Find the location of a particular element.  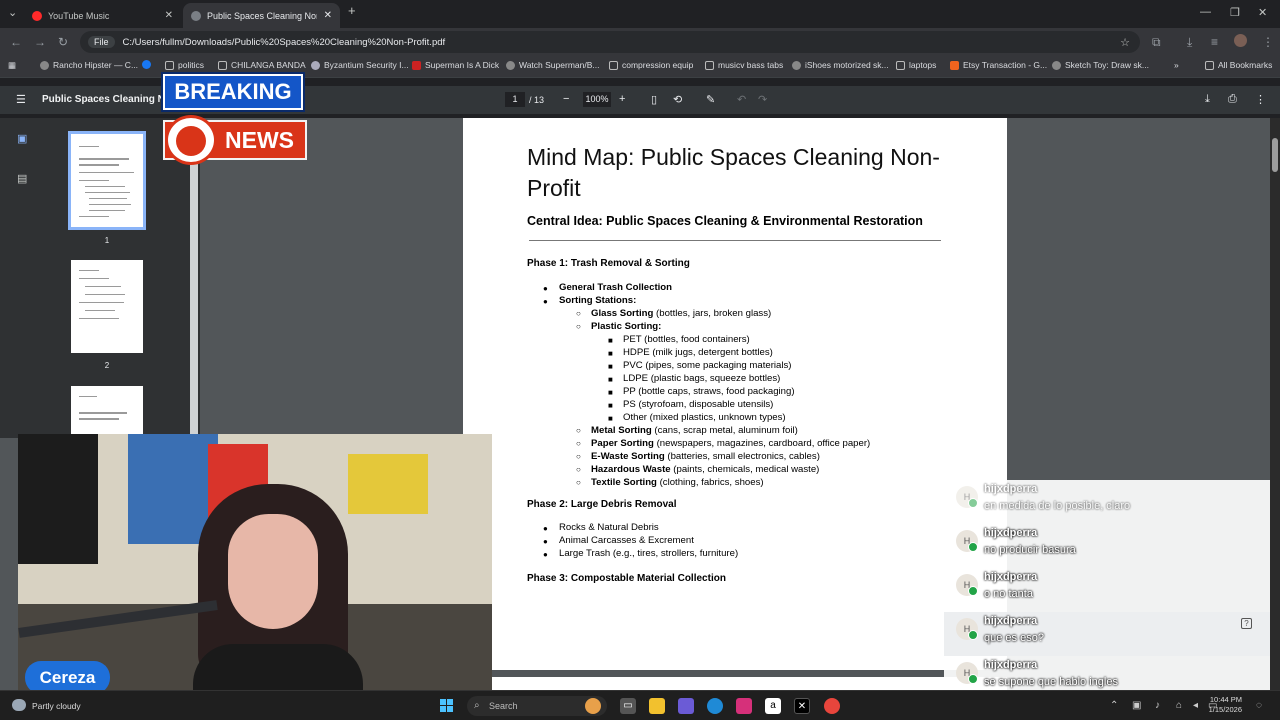

date: 1/15/2026 is located at coordinates (1225, 709).